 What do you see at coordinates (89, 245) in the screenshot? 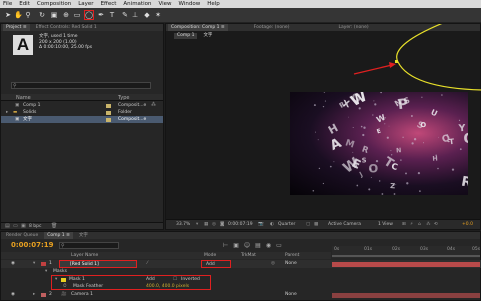
I see `timeline-search-input: ⚲` at bounding box center [89, 245].